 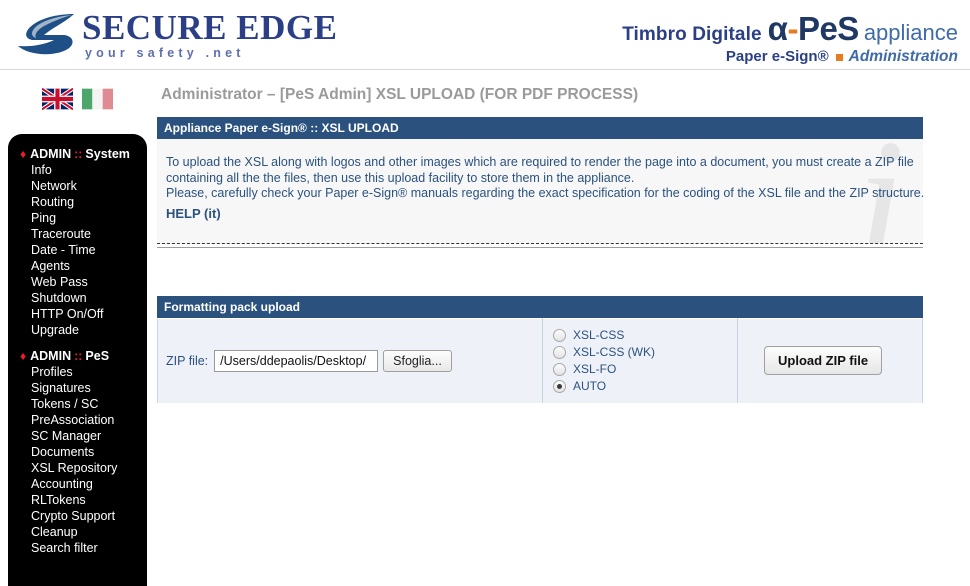 I want to click on brand-administration-word: Administration, so click(x=903, y=56).